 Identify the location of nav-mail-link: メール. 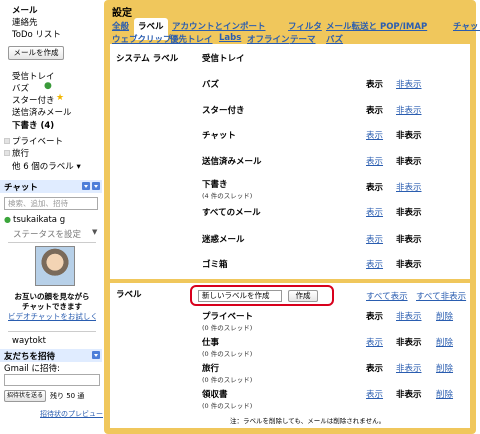
(25, 10).